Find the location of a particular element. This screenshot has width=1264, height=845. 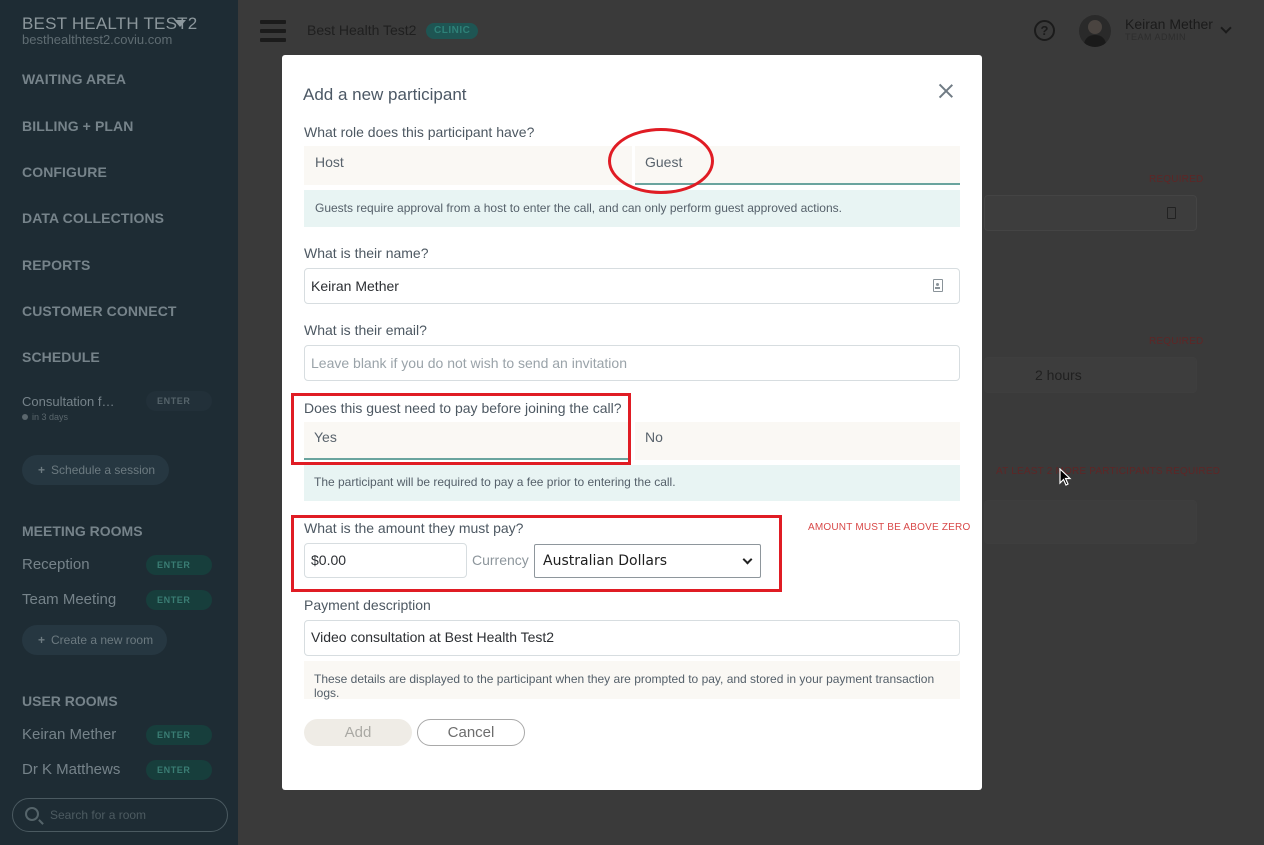

nav-data-collections: DATA COLLECTIONS is located at coordinates (93, 218).